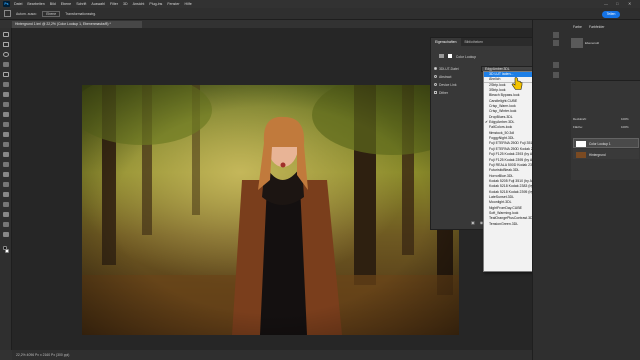 The image size is (640, 360). What do you see at coordinates (503, 100) in the screenshot?
I see `lut-option-label: Candlelight.CUBE` at bounding box center [503, 100].